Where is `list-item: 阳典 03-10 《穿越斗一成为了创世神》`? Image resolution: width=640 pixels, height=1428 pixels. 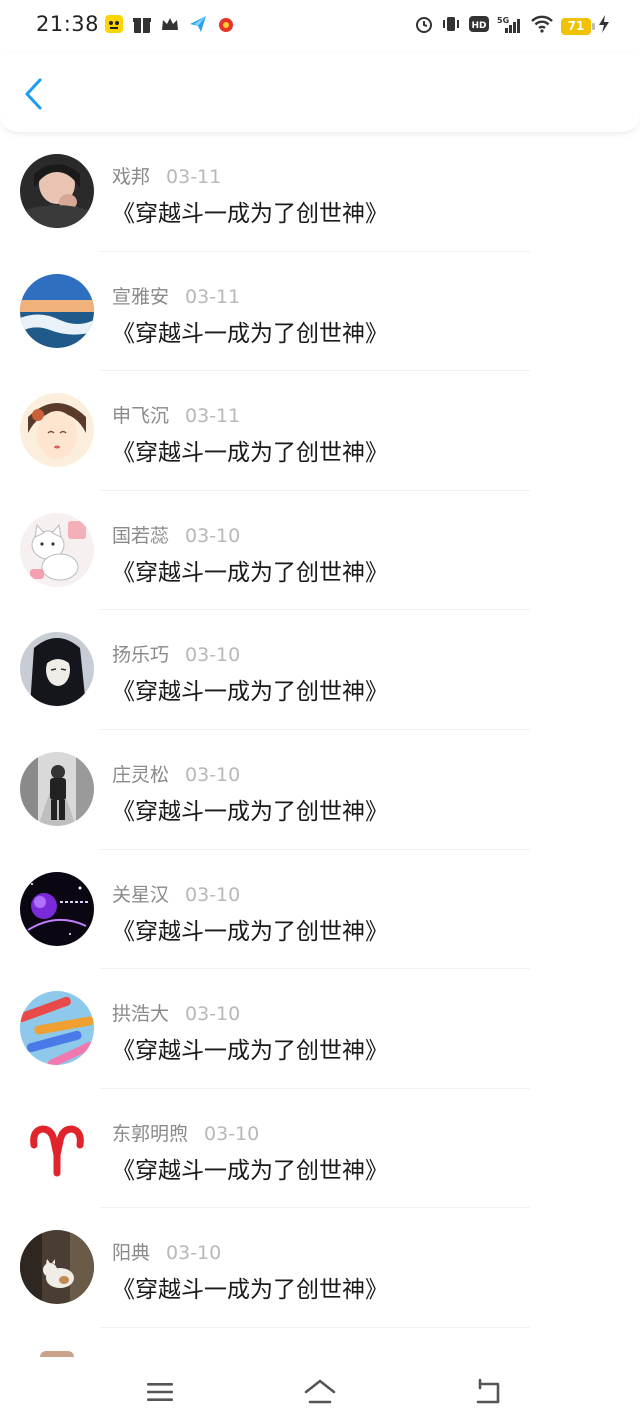
list-item: 阳典 03-10 《穿越斗一成为了创世神》 is located at coordinates (320, 1268).